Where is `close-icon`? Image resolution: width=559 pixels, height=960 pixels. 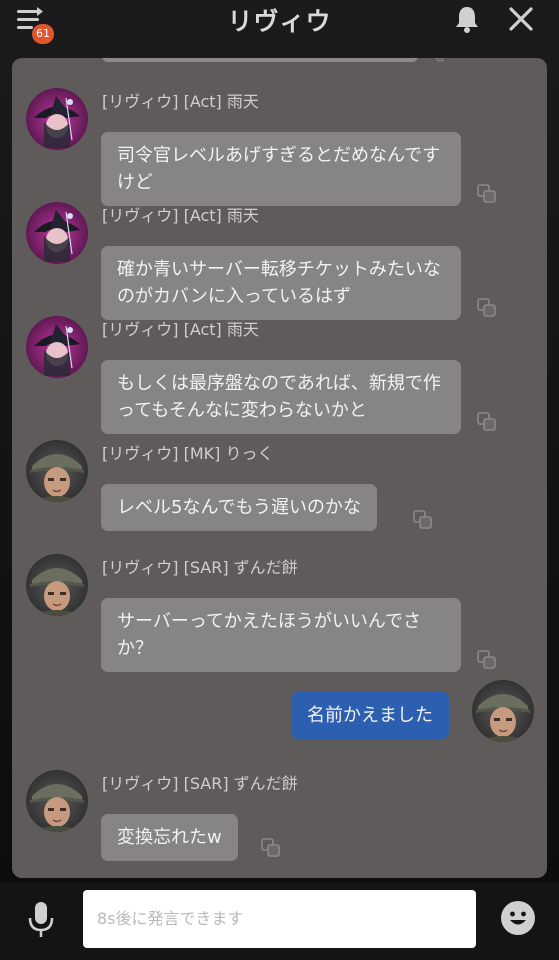 close-icon is located at coordinates (521, 19).